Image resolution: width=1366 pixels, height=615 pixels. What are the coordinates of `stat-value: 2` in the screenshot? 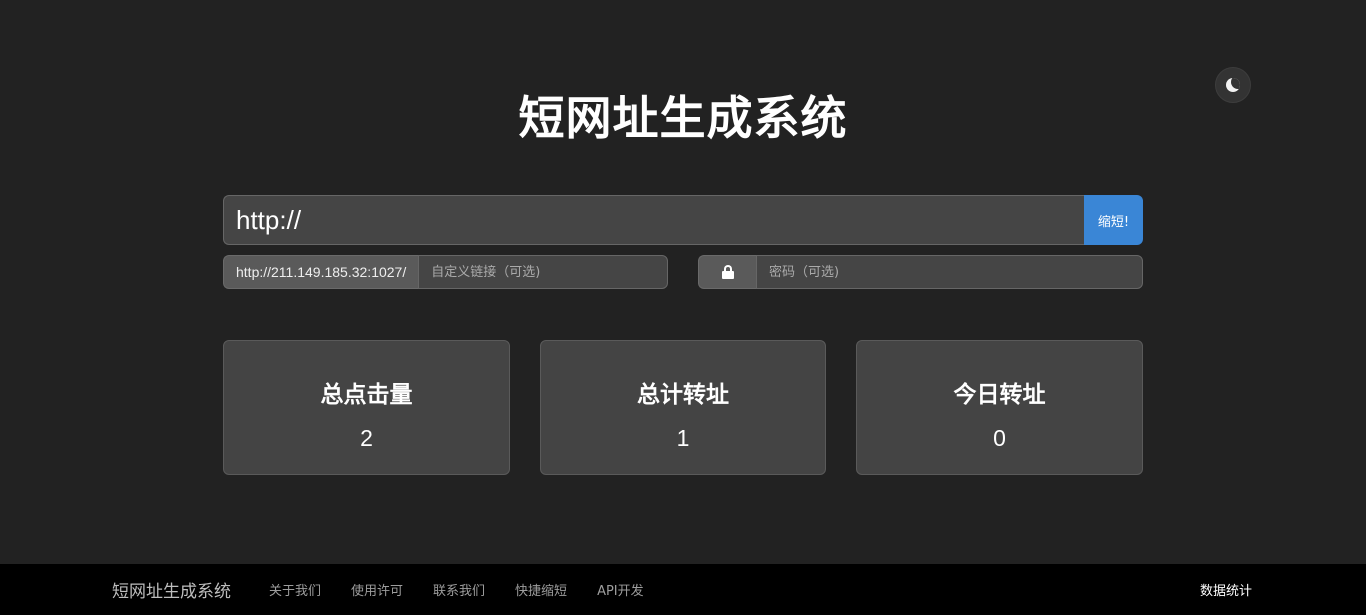 It's located at (366, 438).